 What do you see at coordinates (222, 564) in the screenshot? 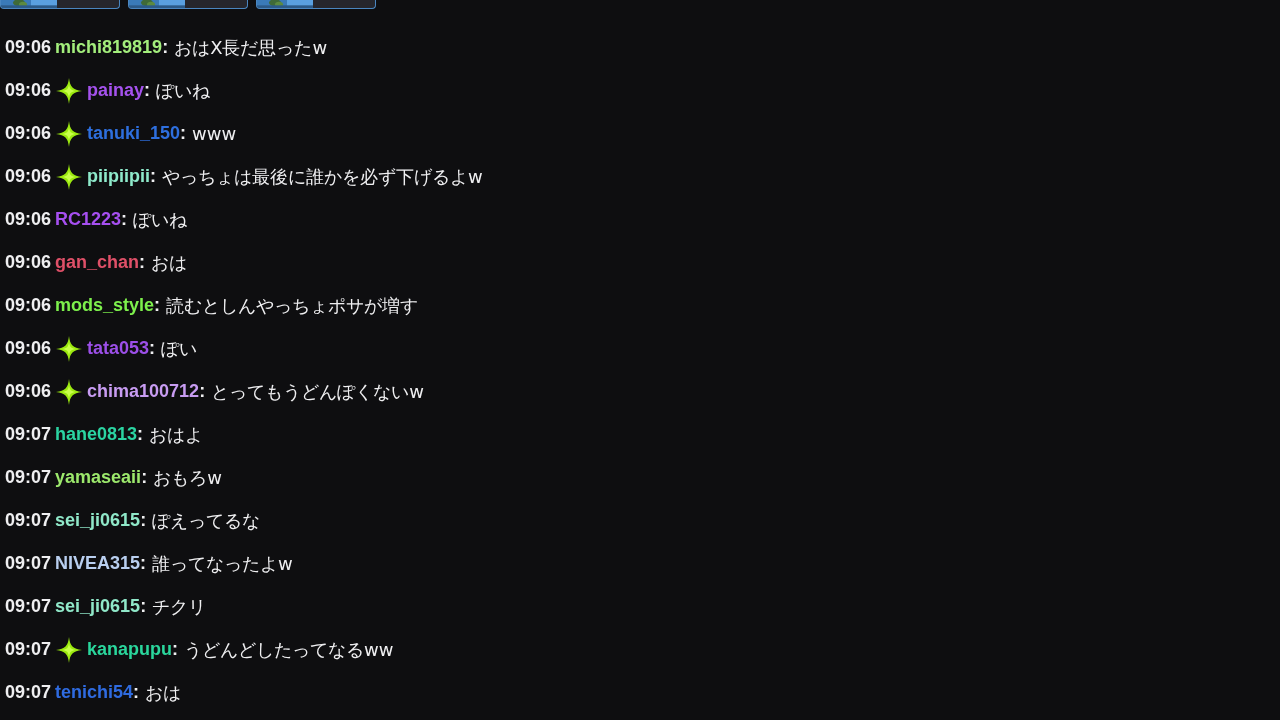
I see `message-text: 誰ってなったよw` at bounding box center [222, 564].